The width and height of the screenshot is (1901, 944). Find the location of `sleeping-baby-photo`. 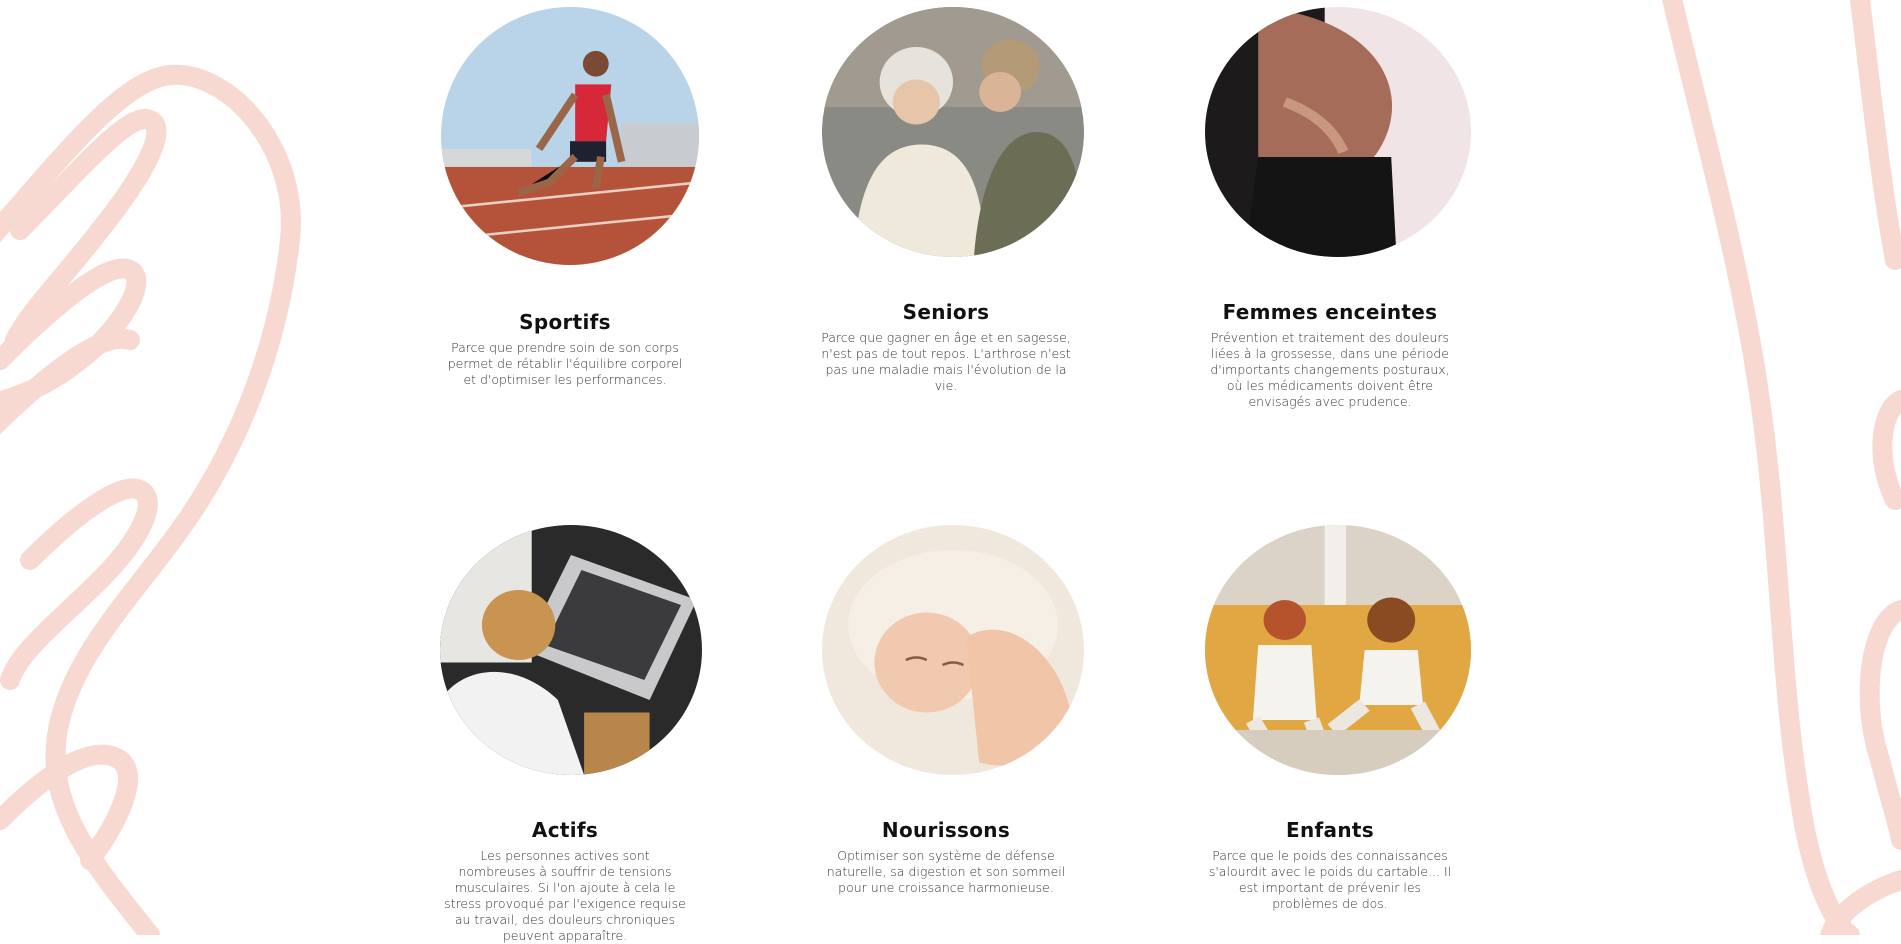

sleeping-baby-photo is located at coordinates (953, 650).